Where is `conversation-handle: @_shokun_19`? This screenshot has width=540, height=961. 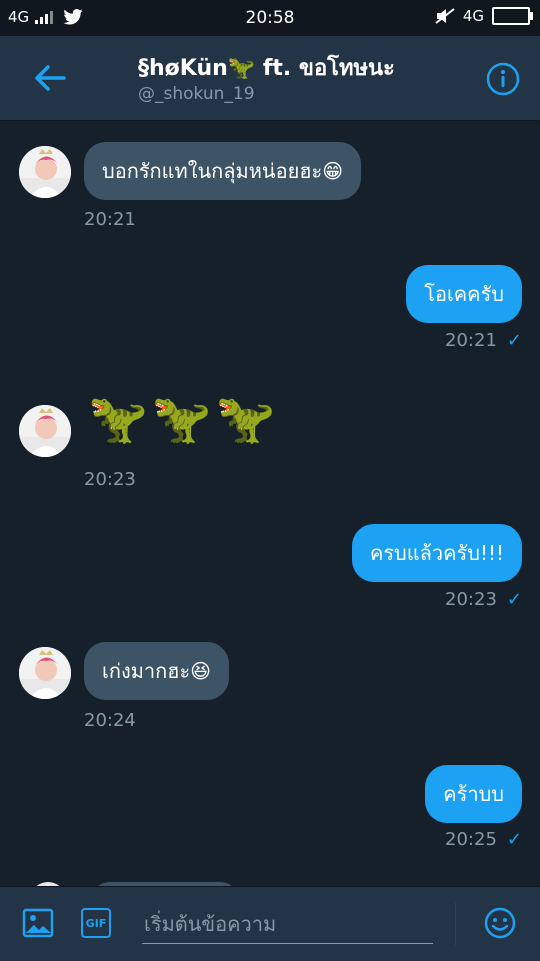
conversation-handle: @_shokun_19 is located at coordinates (196, 94).